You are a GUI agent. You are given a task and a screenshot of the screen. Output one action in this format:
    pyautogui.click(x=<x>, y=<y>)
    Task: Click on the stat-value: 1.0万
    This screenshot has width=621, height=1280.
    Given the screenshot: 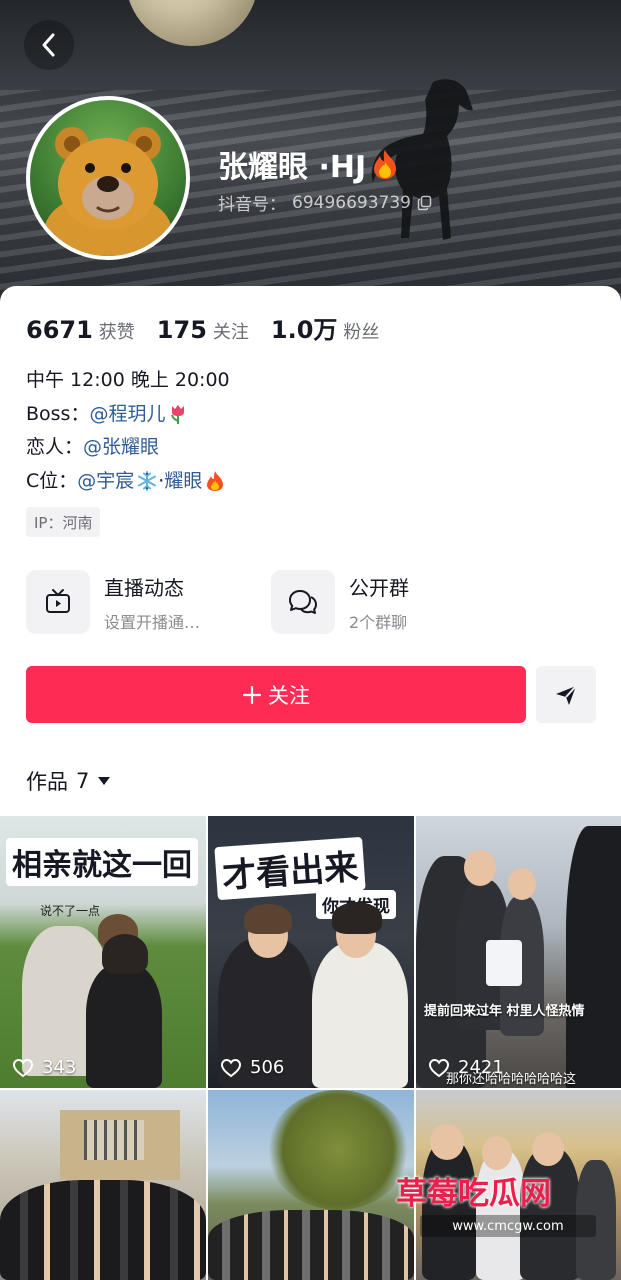 What is the action you would take?
    pyautogui.click(x=304, y=330)
    